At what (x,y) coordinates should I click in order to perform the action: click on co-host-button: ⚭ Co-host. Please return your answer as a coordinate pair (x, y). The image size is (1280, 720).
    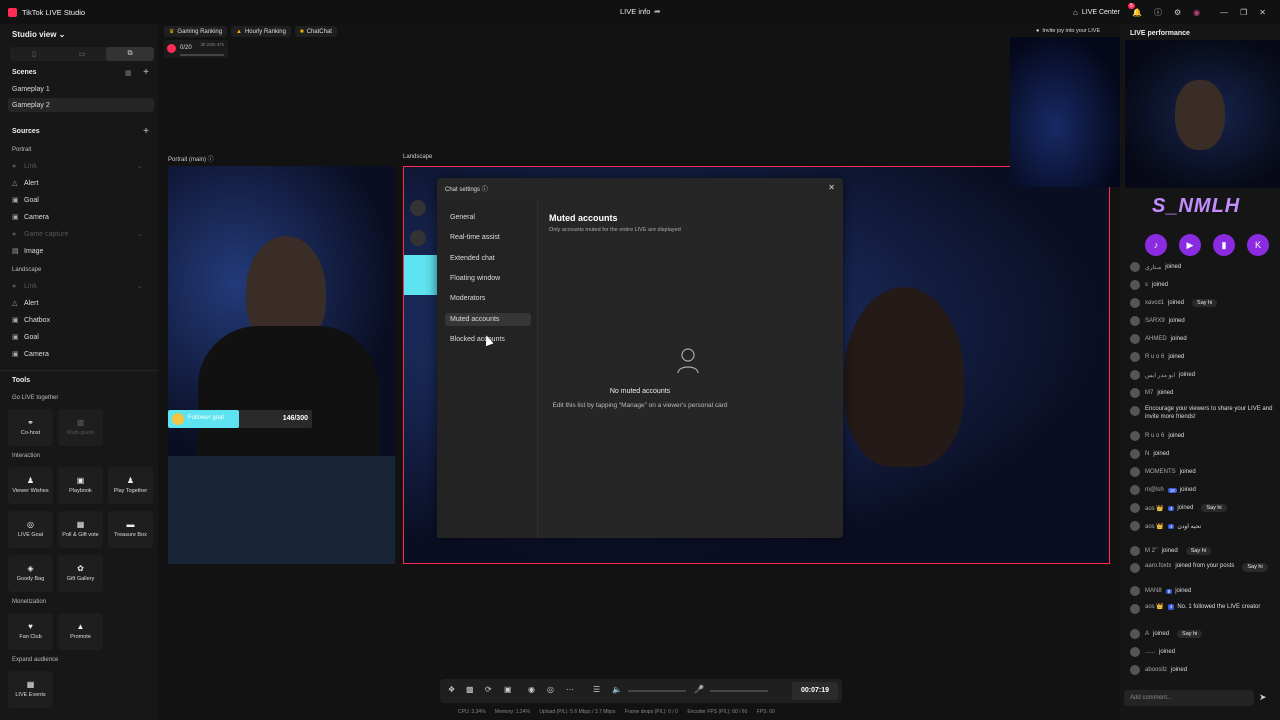
    Looking at the image, I should click on (30, 427).